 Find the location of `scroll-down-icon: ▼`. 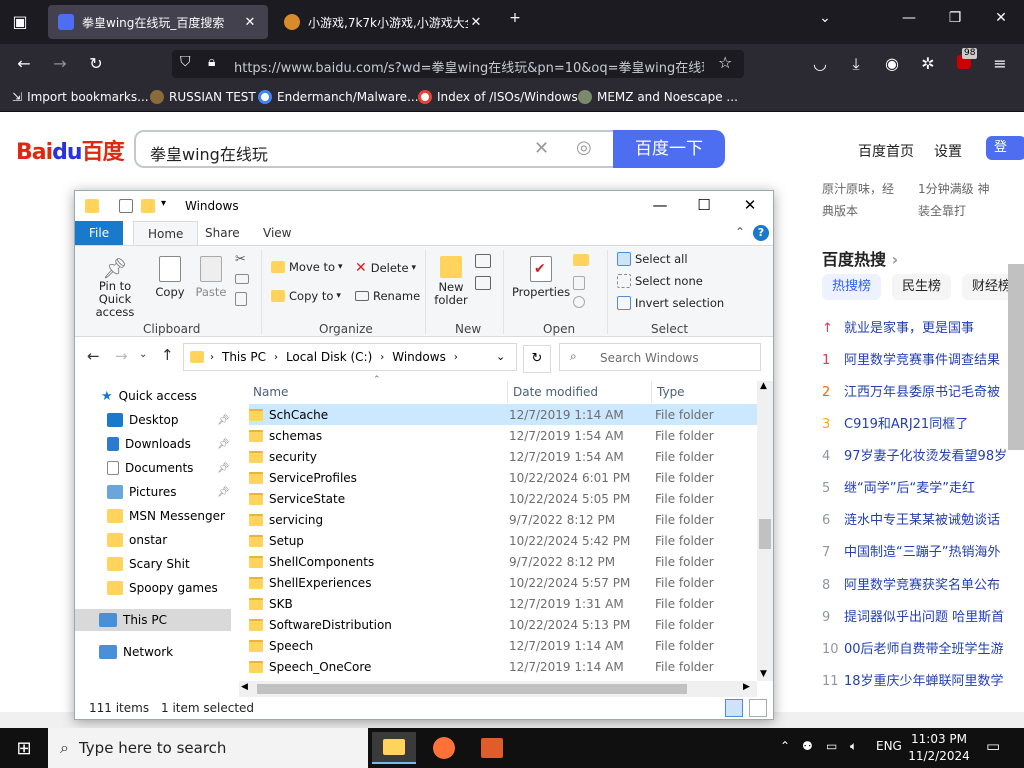

scroll-down-icon: ▼ is located at coordinates (763, 674).